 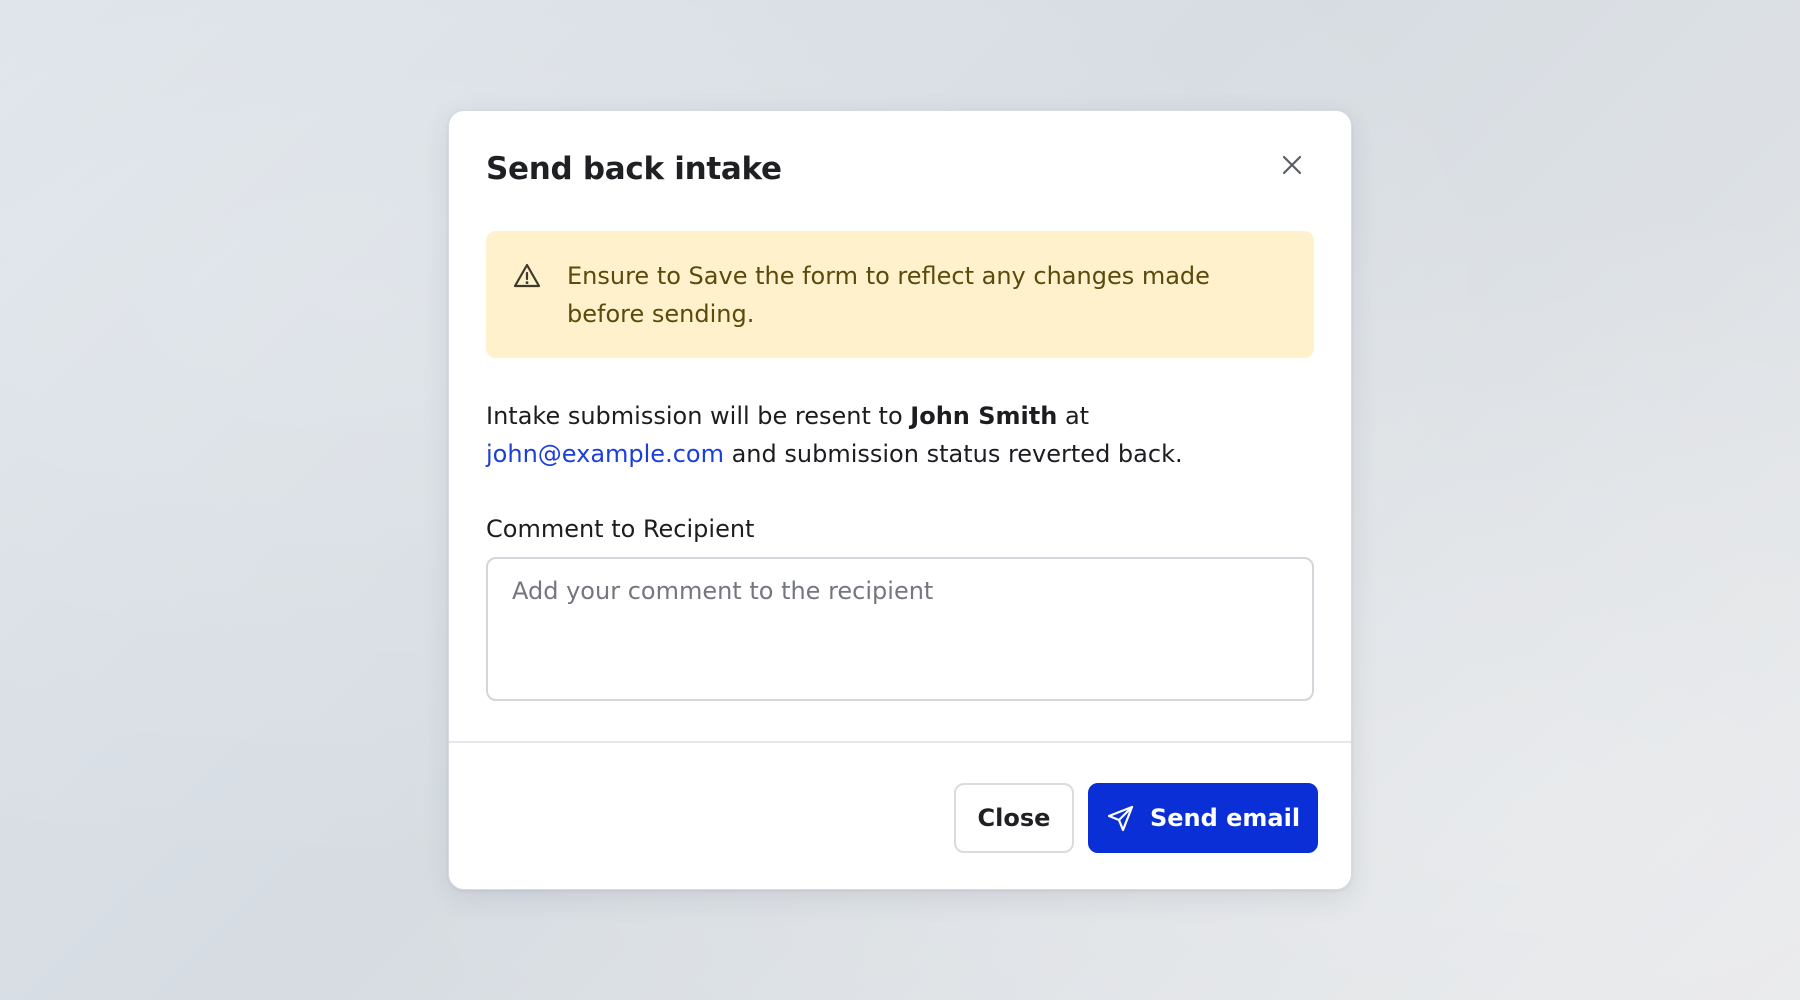 What do you see at coordinates (605, 454) in the screenshot?
I see `recipient-email-link: john@example.com` at bounding box center [605, 454].